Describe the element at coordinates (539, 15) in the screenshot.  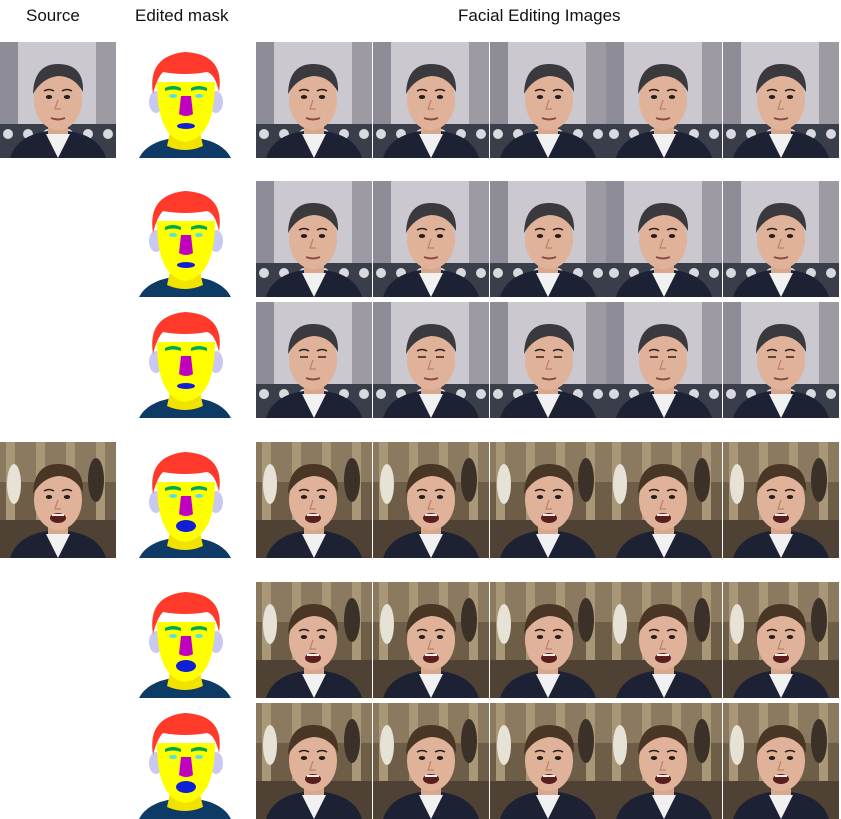
I see `facial-editing-column-header: Facial Editing Images` at that location.